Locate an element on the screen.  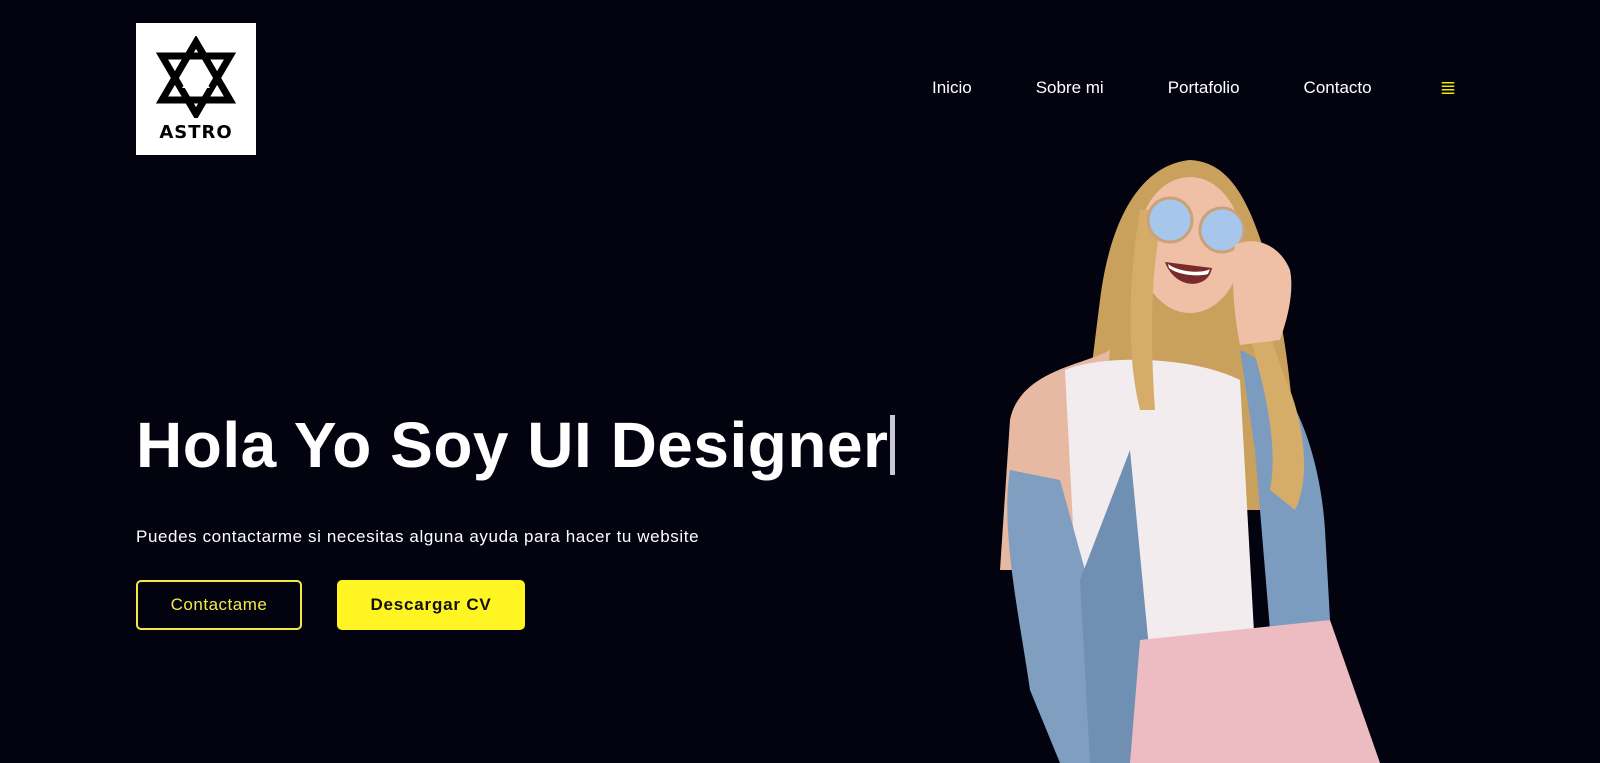
hero-title: Hola Yo Soy UI Designer is located at coordinates (516, 445).